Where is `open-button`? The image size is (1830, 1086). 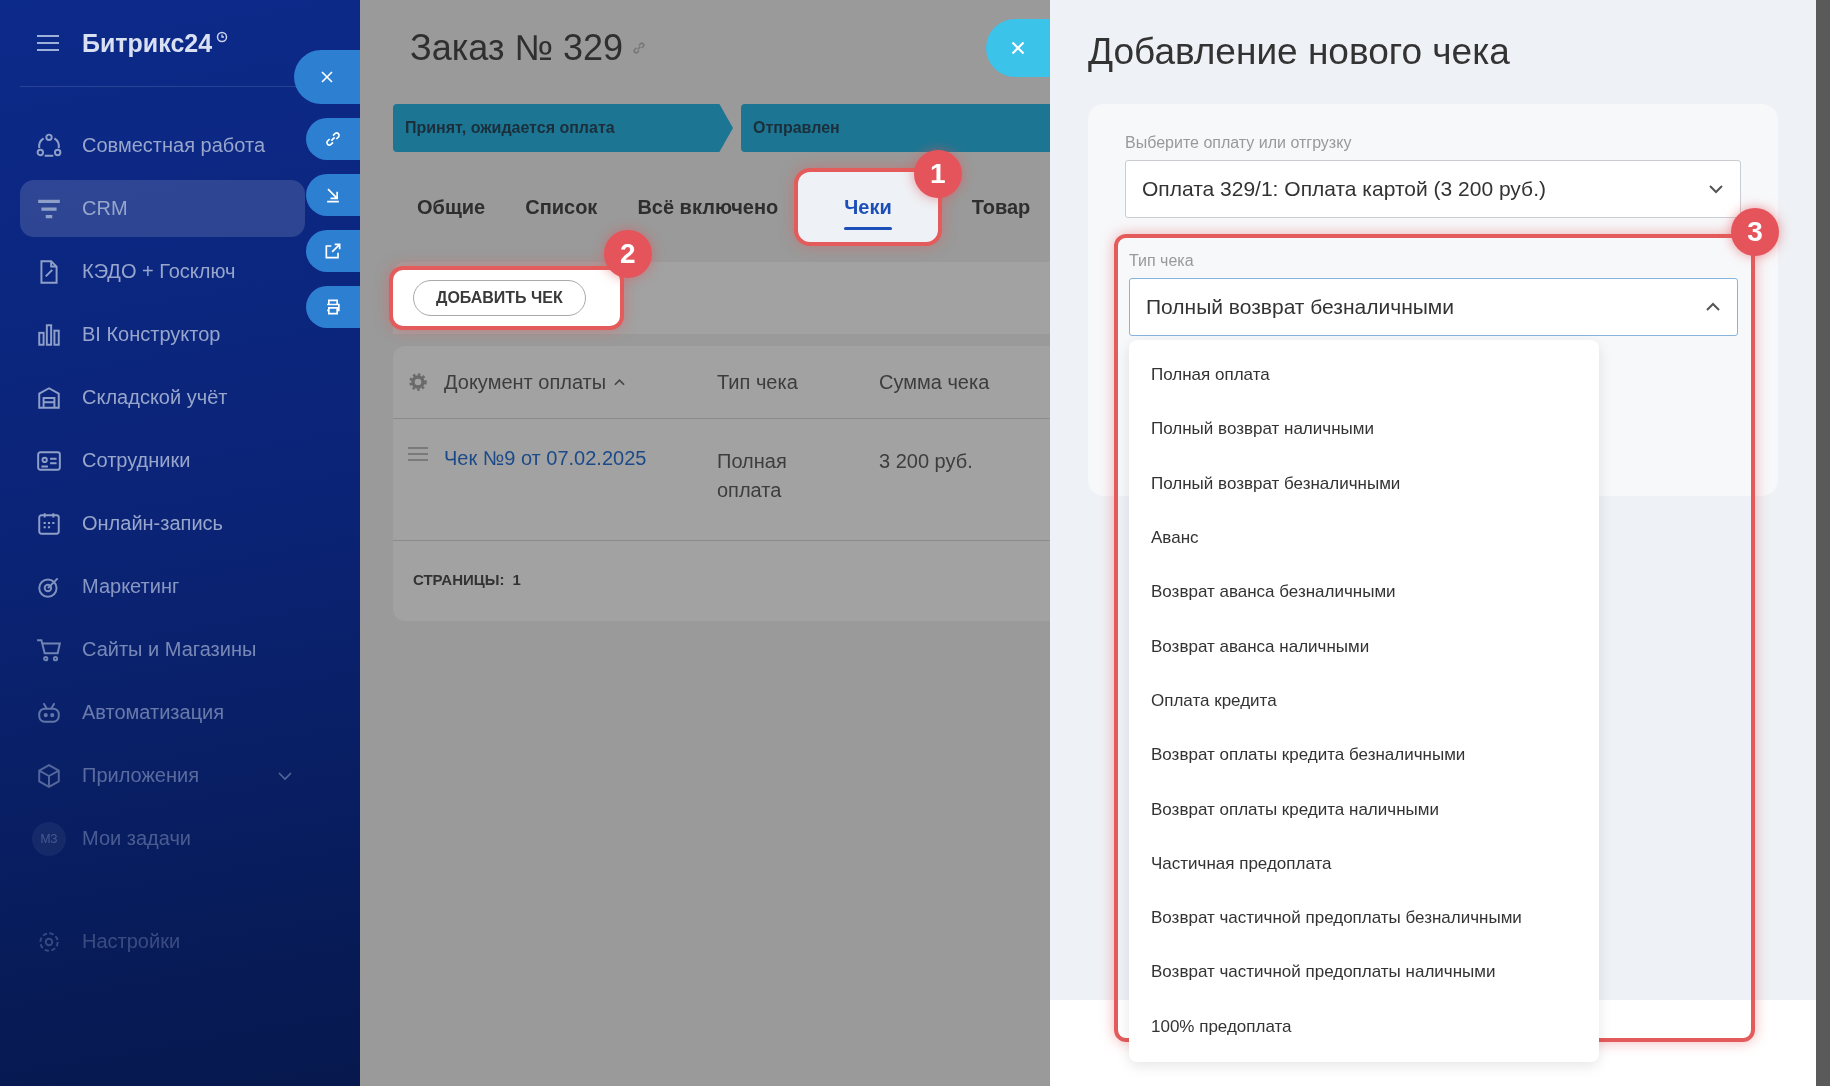
open-button is located at coordinates (333, 251).